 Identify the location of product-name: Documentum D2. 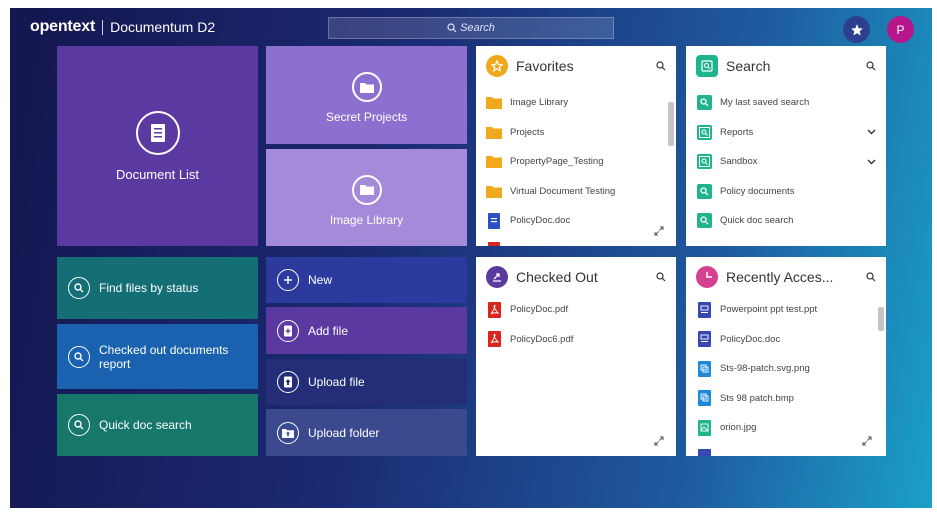
(163, 27).